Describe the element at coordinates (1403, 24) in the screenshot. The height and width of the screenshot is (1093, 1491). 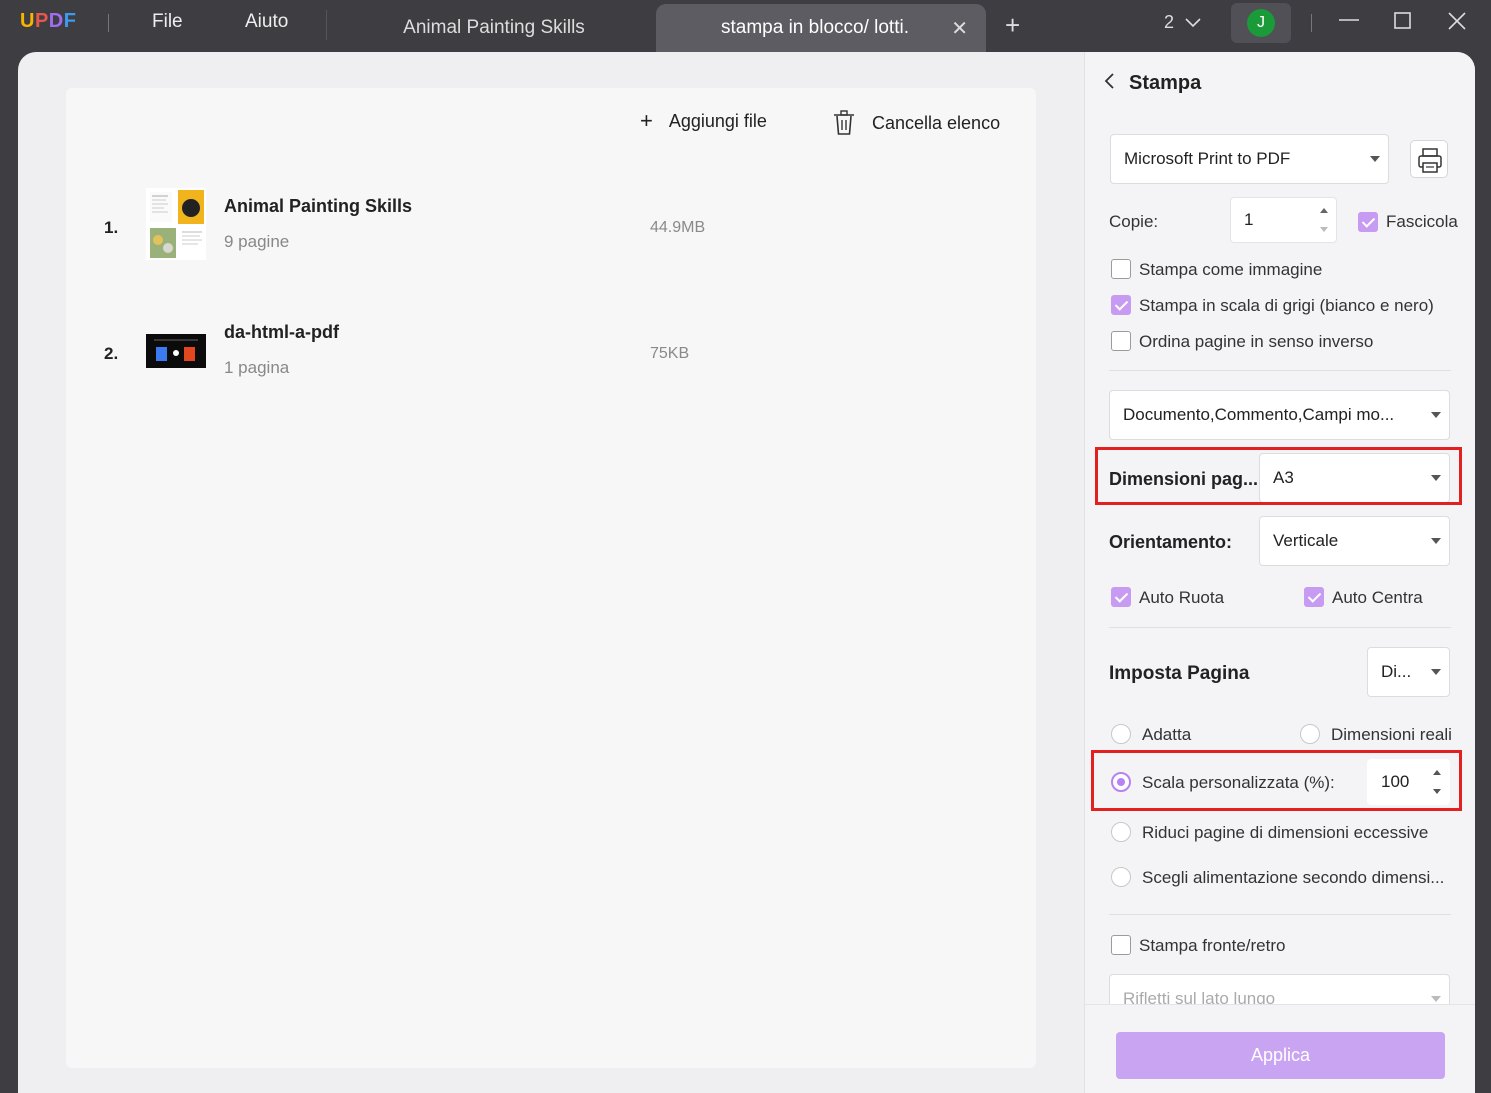
I see `maximize-icon` at that location.